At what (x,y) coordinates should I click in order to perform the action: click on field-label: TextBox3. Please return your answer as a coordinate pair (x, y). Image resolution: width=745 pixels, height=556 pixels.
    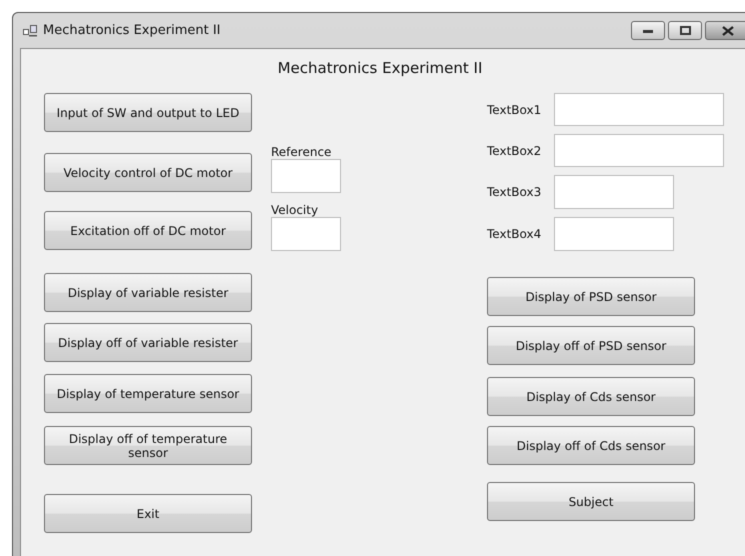
    Looking at the image, I should click on (514, 192).